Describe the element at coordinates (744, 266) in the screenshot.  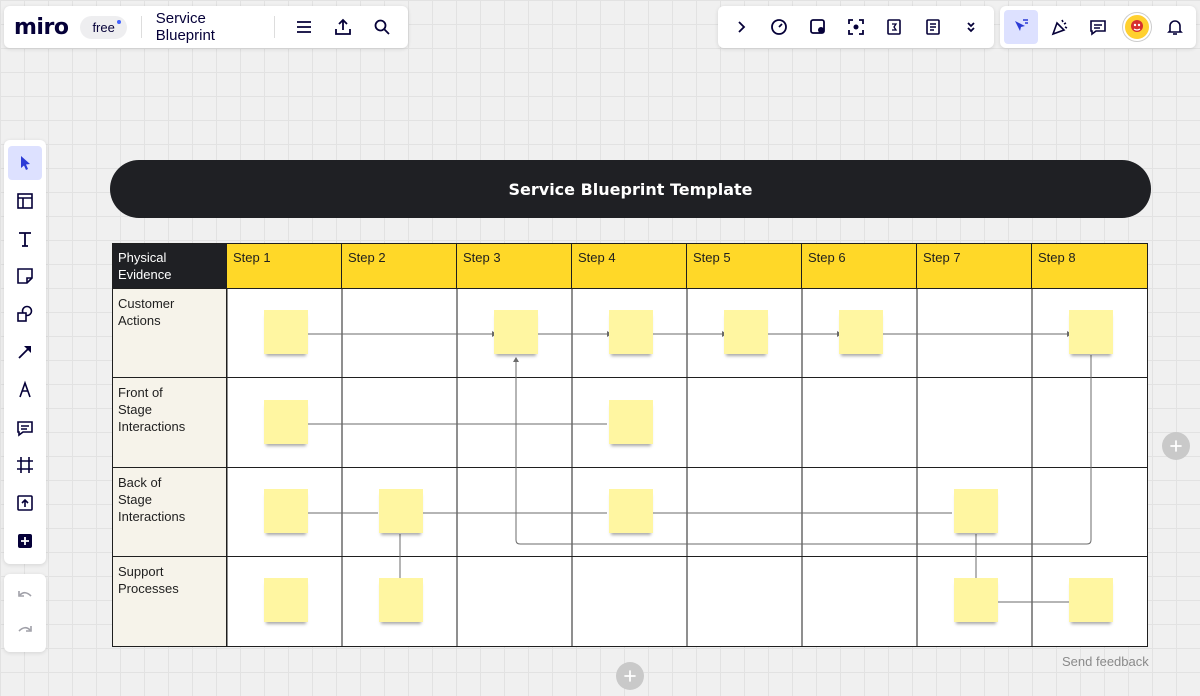
I see `step-header: Step 5` at that location.